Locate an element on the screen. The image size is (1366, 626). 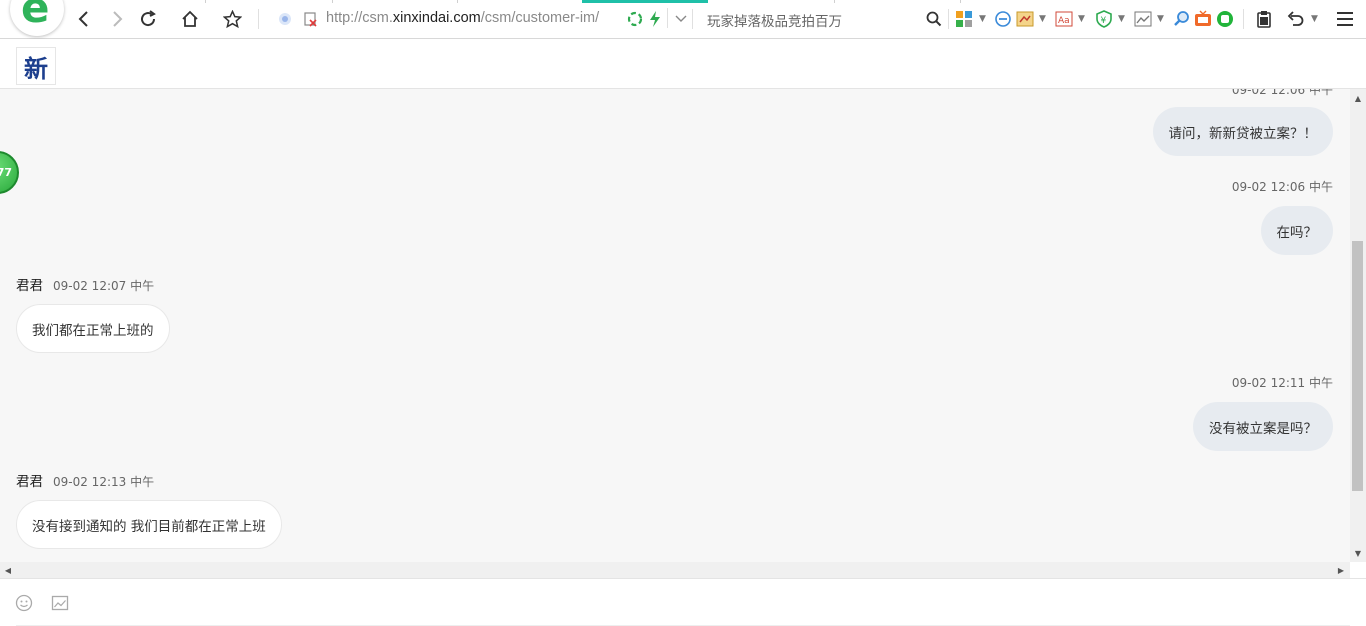
chevron-down-icon is located at coordinates (681, 19).